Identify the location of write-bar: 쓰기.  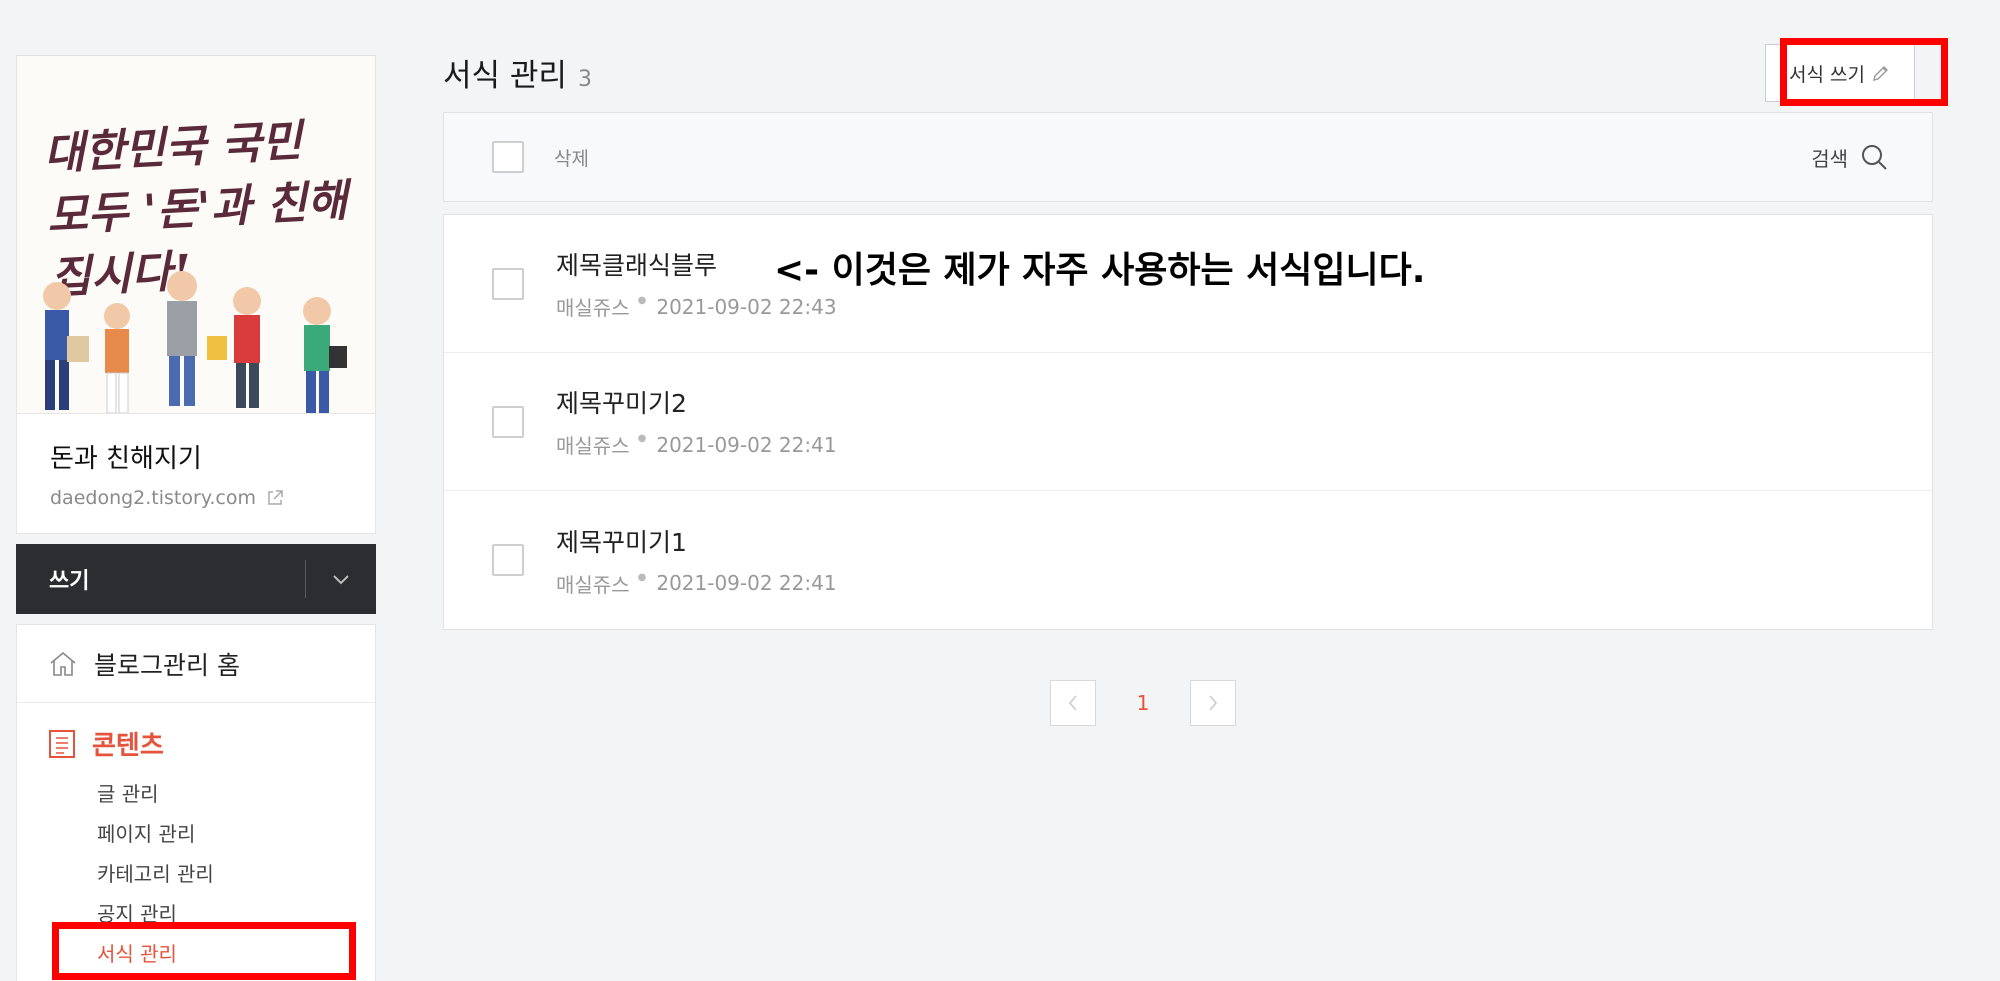
(196, 579).